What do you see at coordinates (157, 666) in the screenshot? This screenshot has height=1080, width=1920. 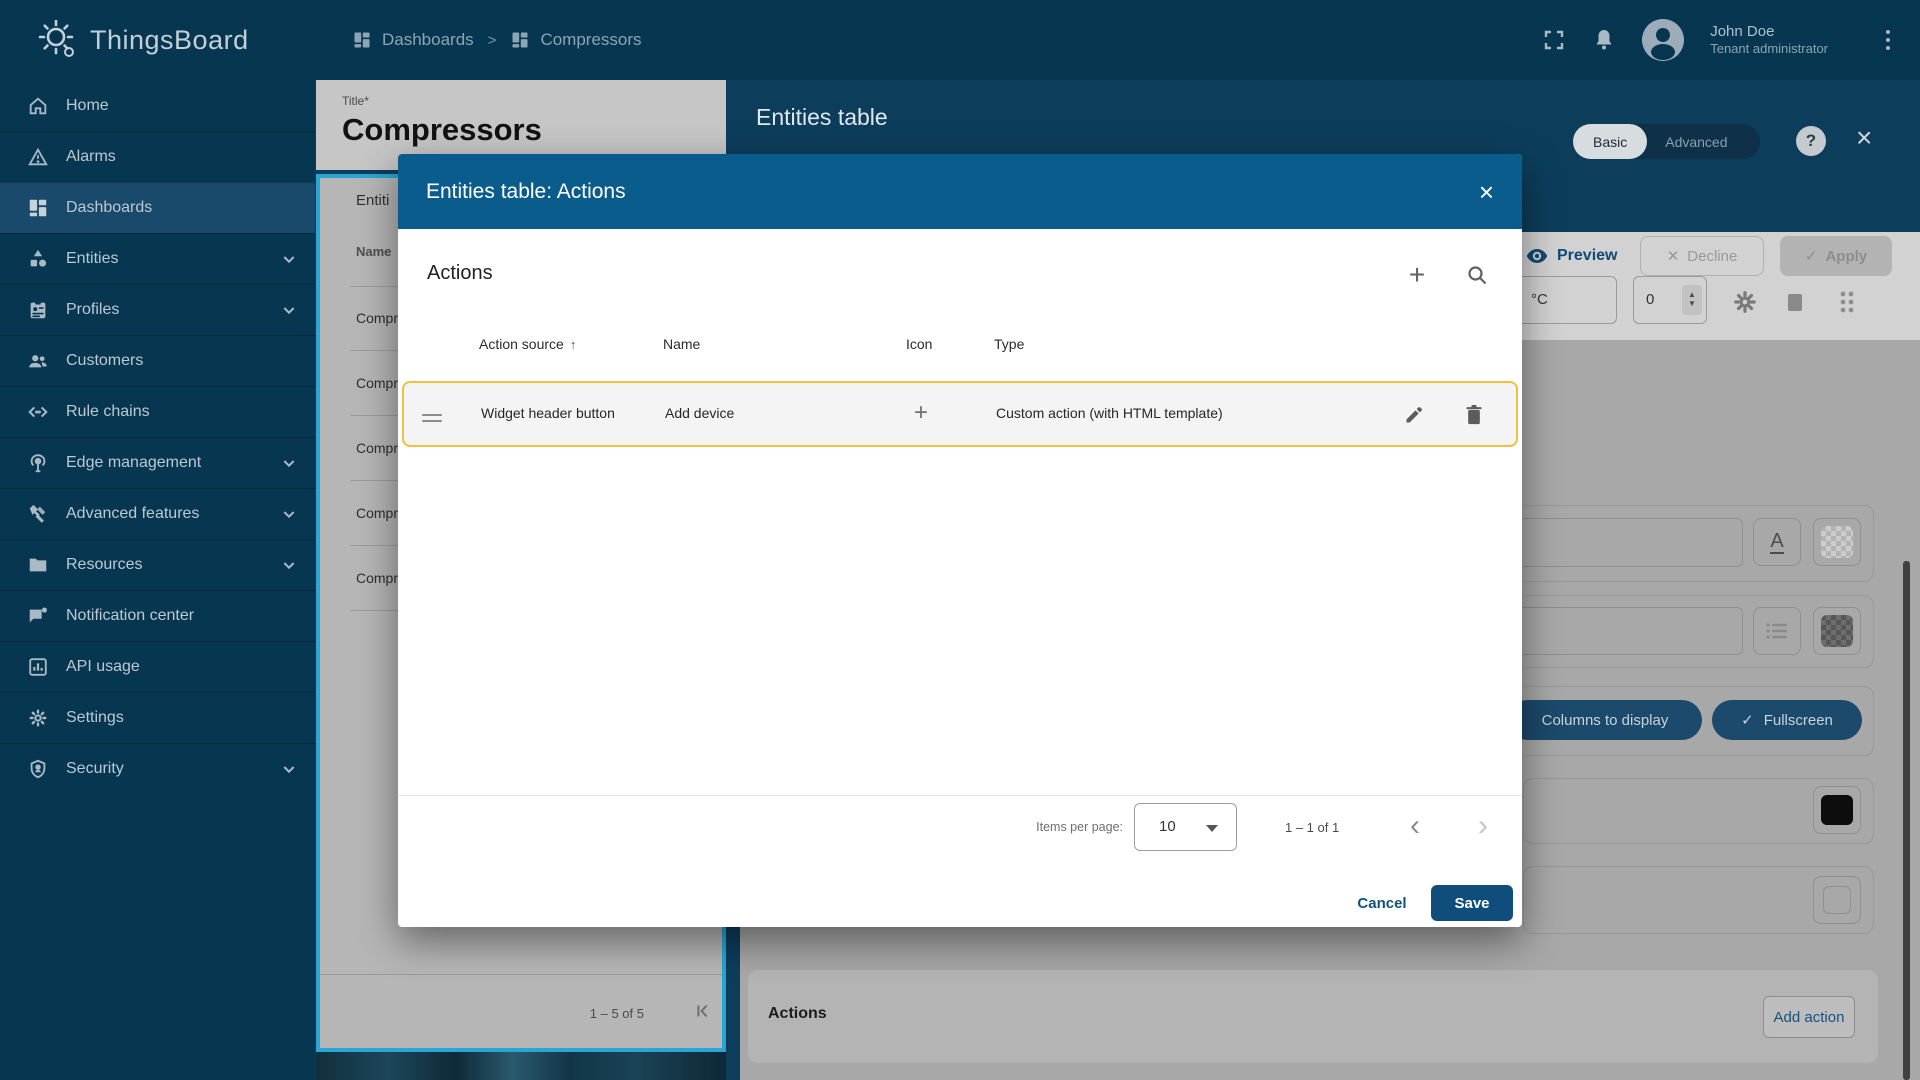 I see `sidebar-item-api-usage: API usage` at bounding box center [157, 666].